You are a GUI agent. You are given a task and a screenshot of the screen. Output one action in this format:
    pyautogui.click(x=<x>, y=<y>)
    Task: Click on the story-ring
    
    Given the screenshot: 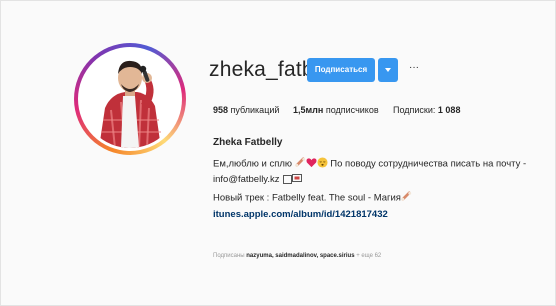 What is the action you would take?
    pyautogui.click(x=130, y=99)
    